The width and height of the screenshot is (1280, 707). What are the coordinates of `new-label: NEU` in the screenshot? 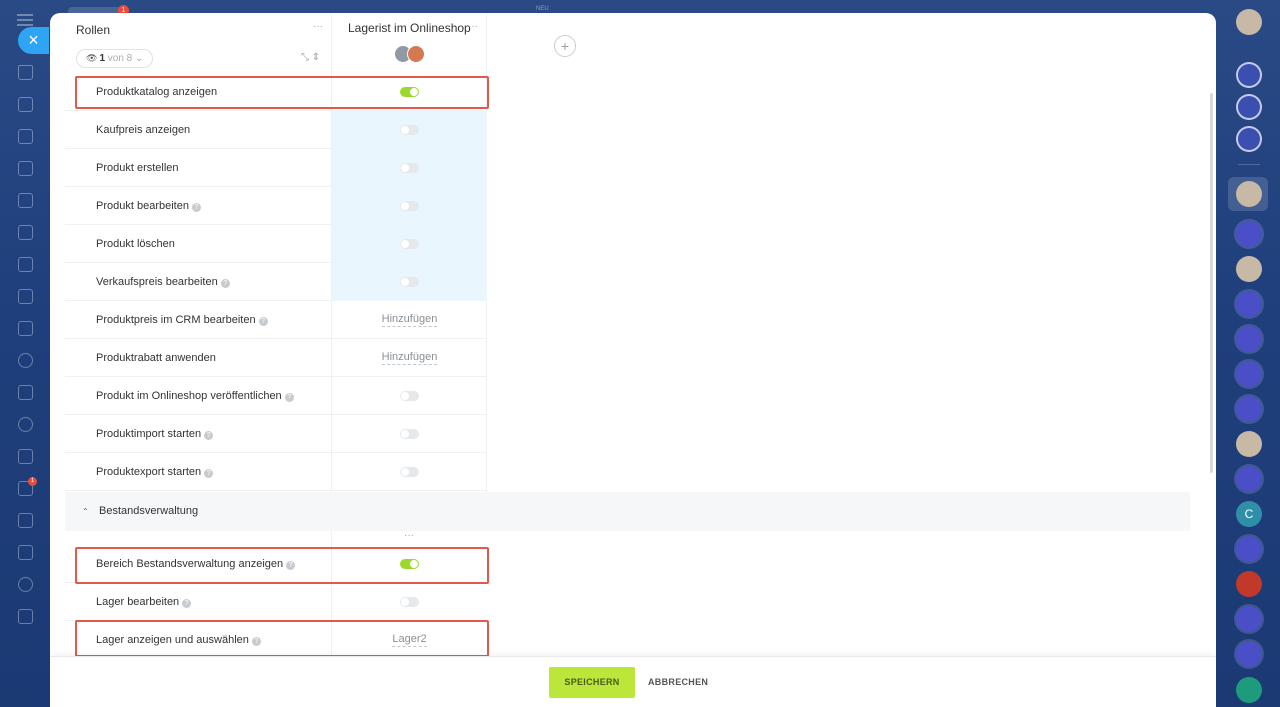 It's located at (542, 9).